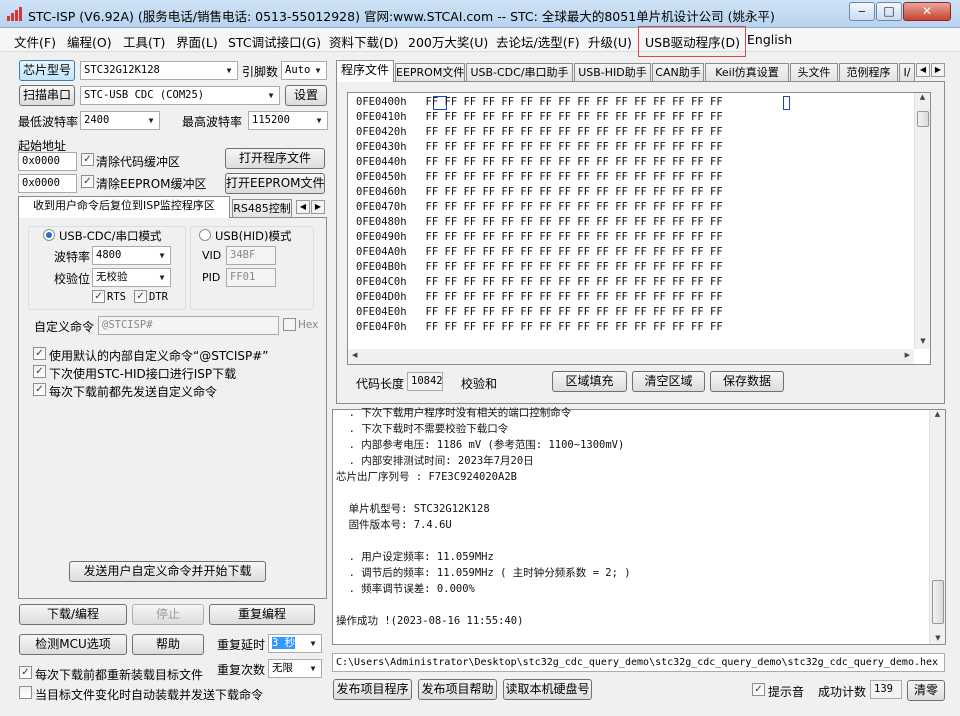  Describe the element at coordinates (39, 389) in the screenshot. I see `send-before-download-checkbox: ✓` at that location.